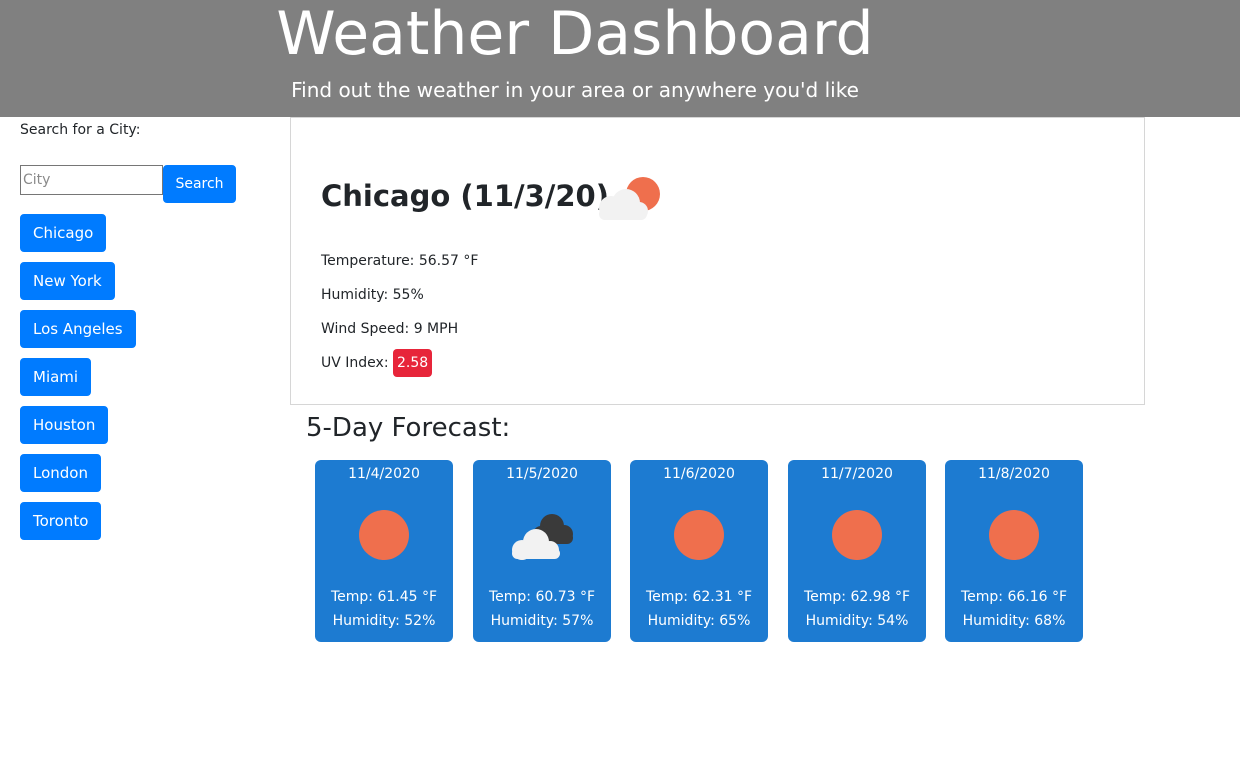  Describe the element at coordinates (80, 130) in the screenshot. I see `search-label: Search for a City:` at that location.